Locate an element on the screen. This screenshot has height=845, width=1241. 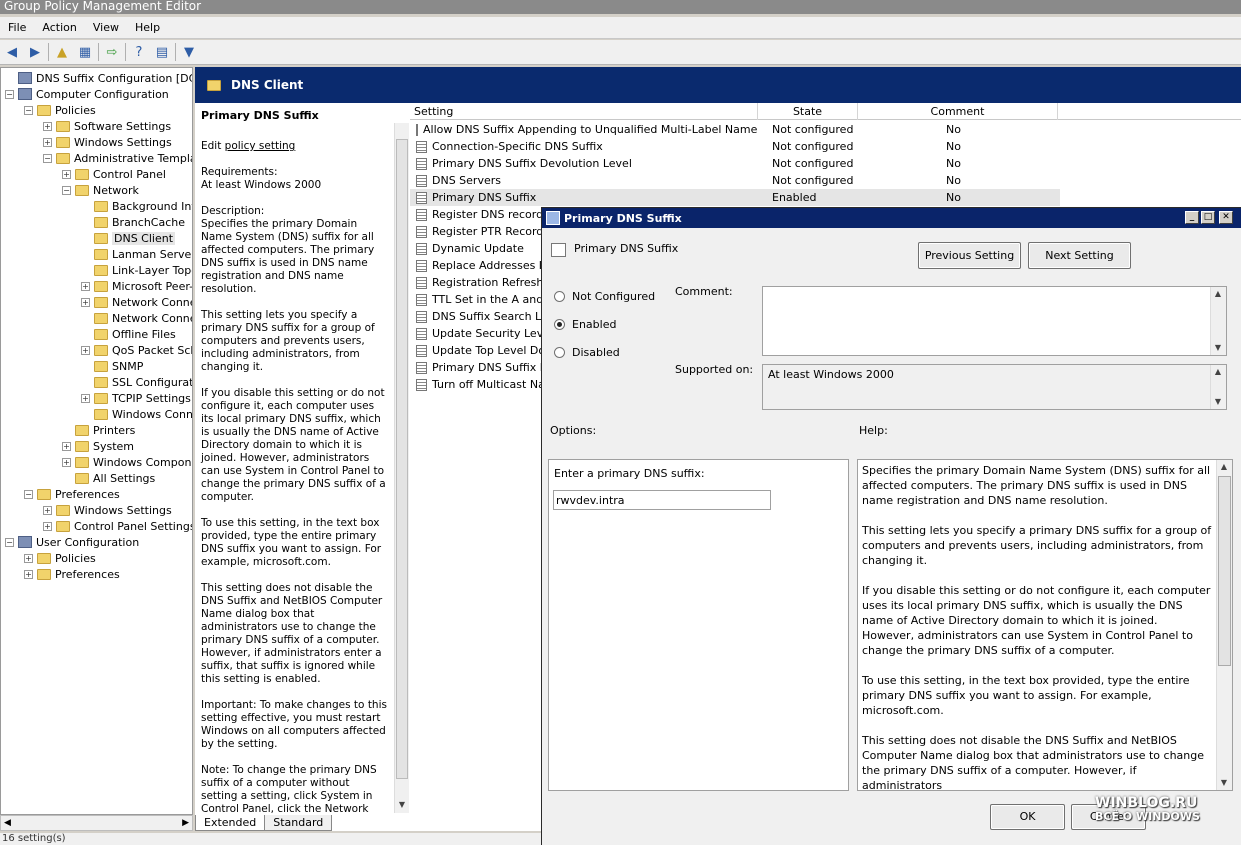
properties-icon: ▤ is located at coordinates (162, 52).